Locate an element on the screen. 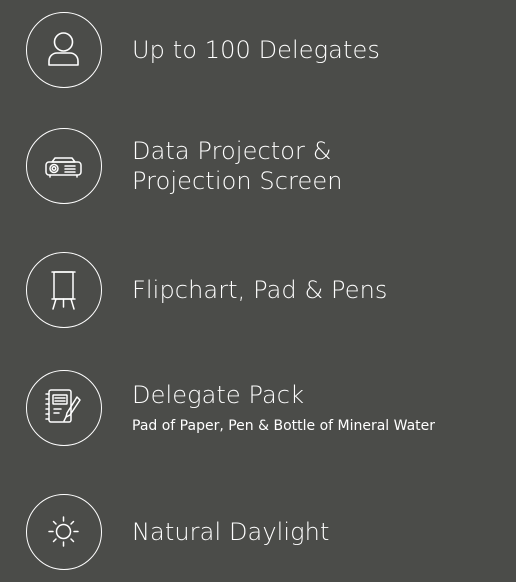  feature-title: Up to 100 Delegates is located at coordinates (256, 50).